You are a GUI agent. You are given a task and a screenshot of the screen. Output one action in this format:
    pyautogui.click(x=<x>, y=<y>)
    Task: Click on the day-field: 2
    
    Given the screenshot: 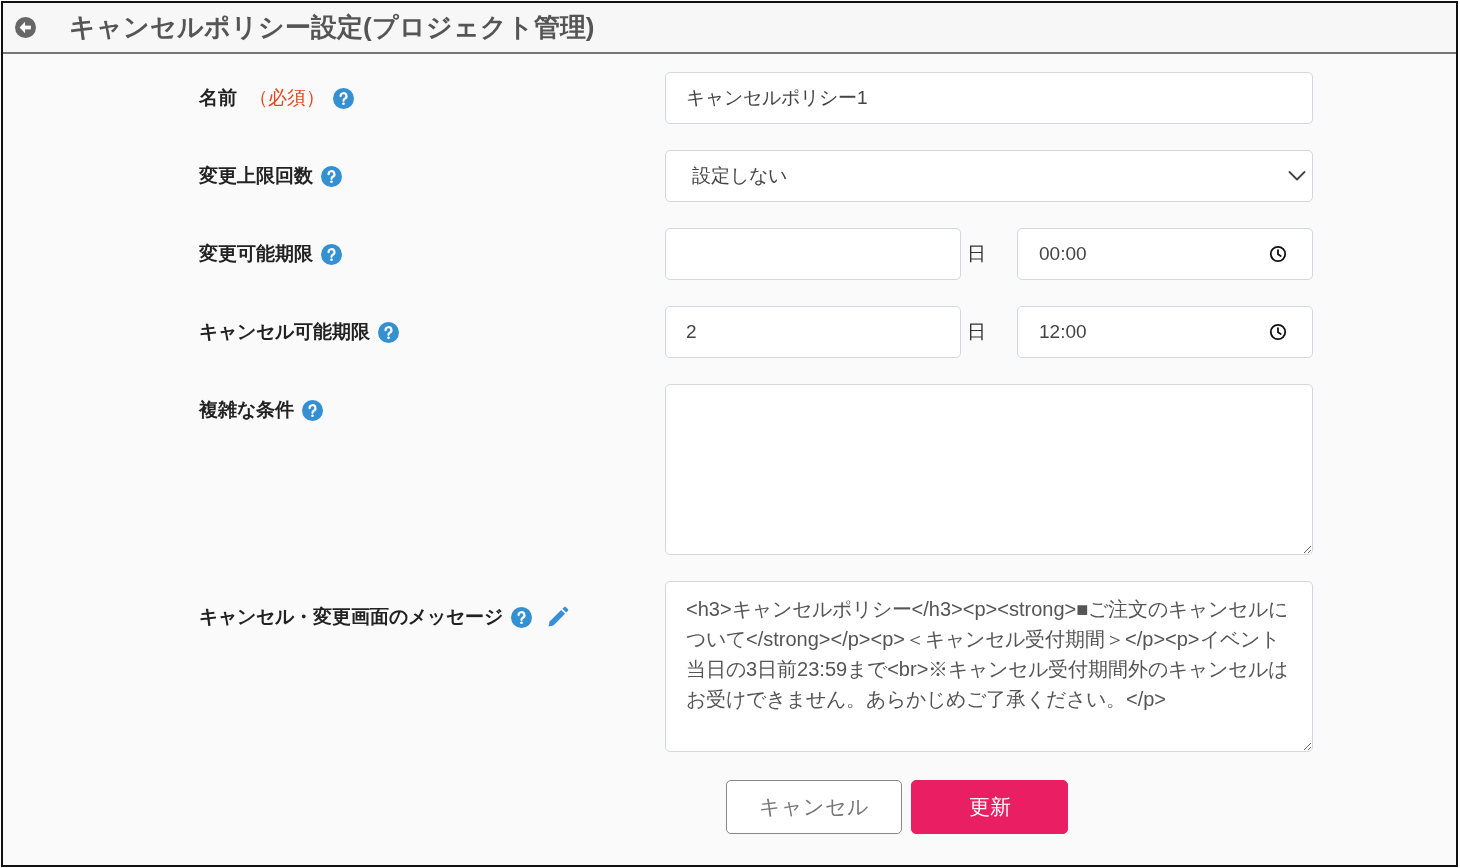 What is the action you would take?
    pyautogui.click(x=813, y=332)
    